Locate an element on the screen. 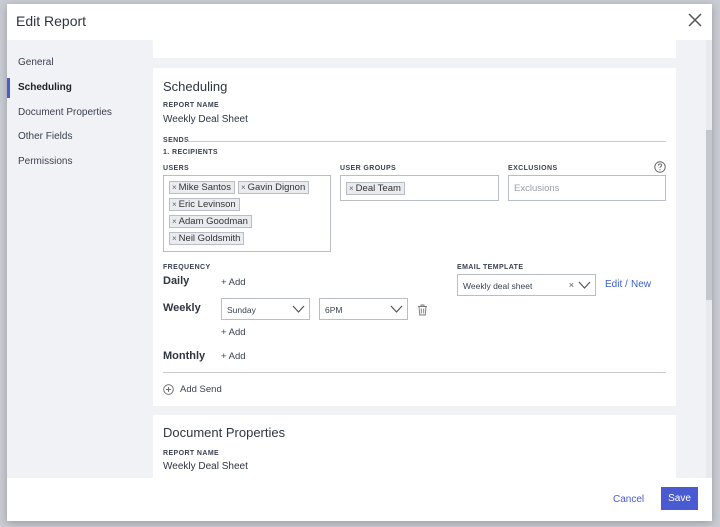 Image resolution: width=720 pixels, height=527 pixels. user-chip: × Adam Goodman is located at coordinates (210, 221).